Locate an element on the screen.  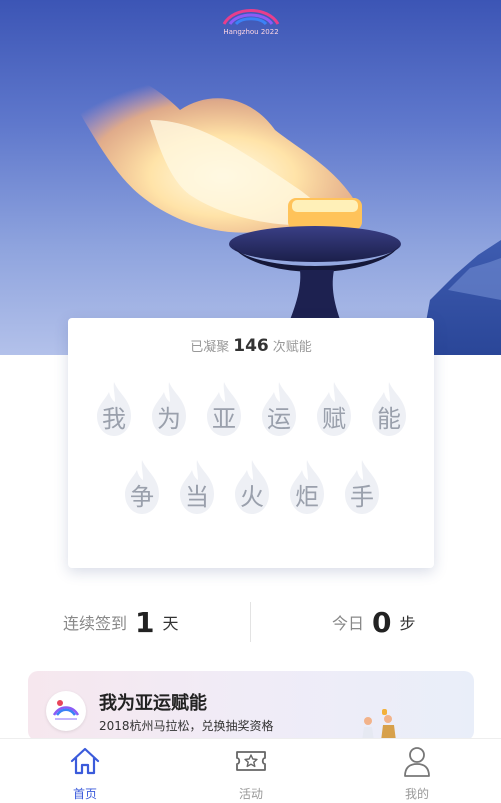
flame-char-2: 为 is located at coordinates (169, 409).